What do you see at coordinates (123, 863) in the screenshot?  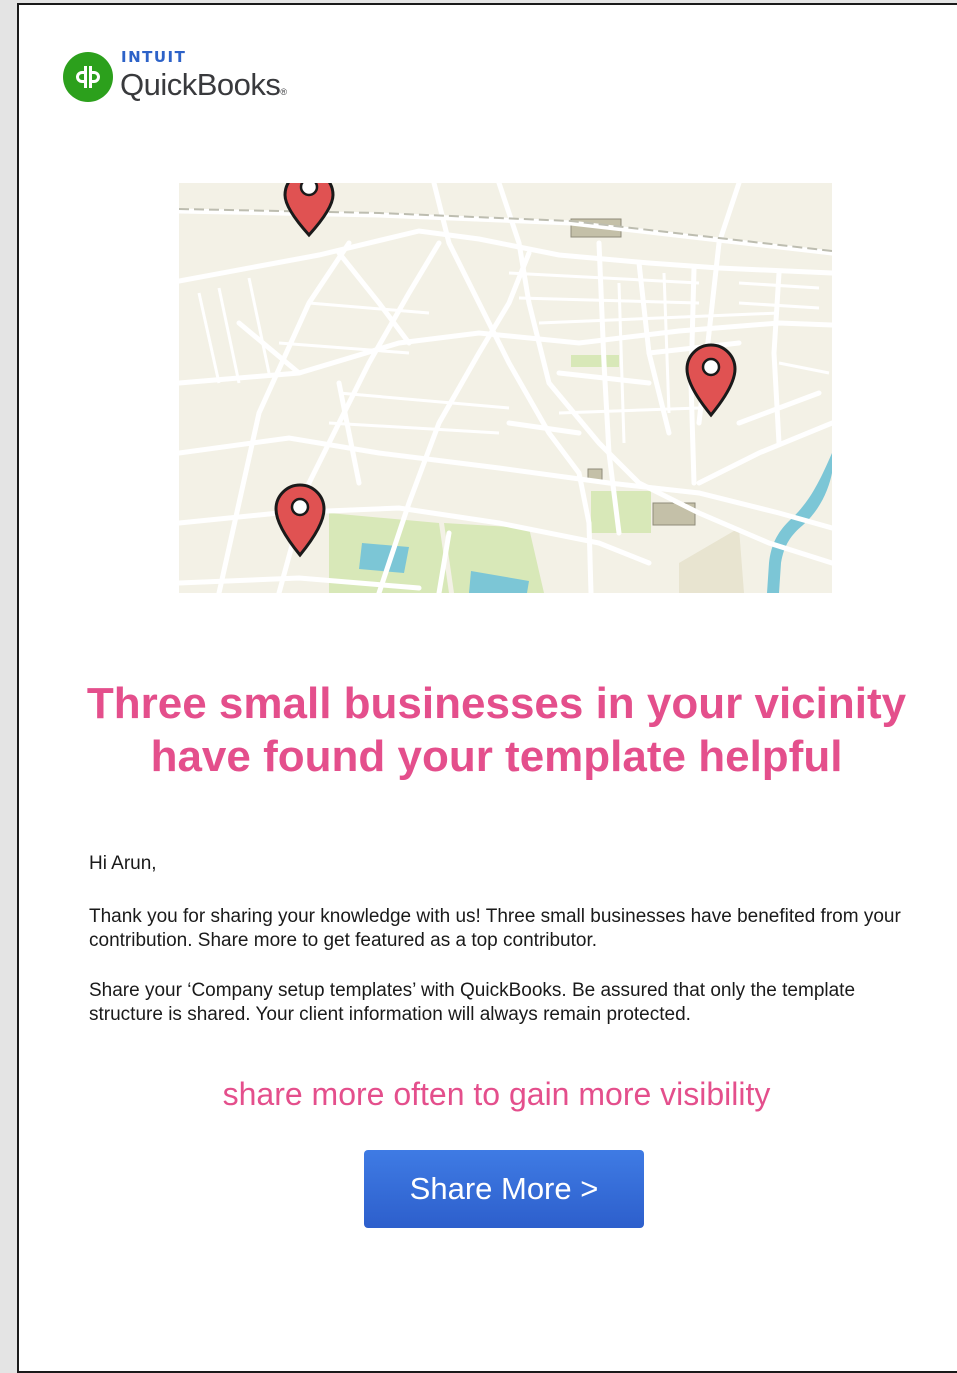 I see `greeting: Hi Arun,` at bounding box center [123, 863].